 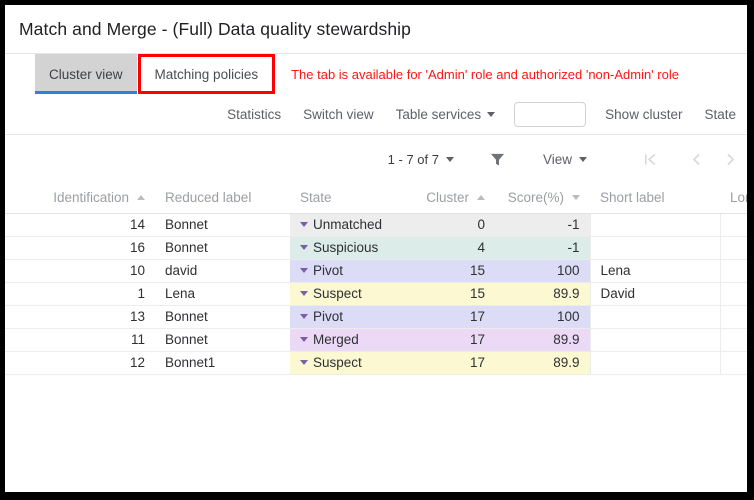 What do you see at coordinates (438, 114) in the screenshot?
I see `table-services-label: Table services` at bounding box center [438, 114].